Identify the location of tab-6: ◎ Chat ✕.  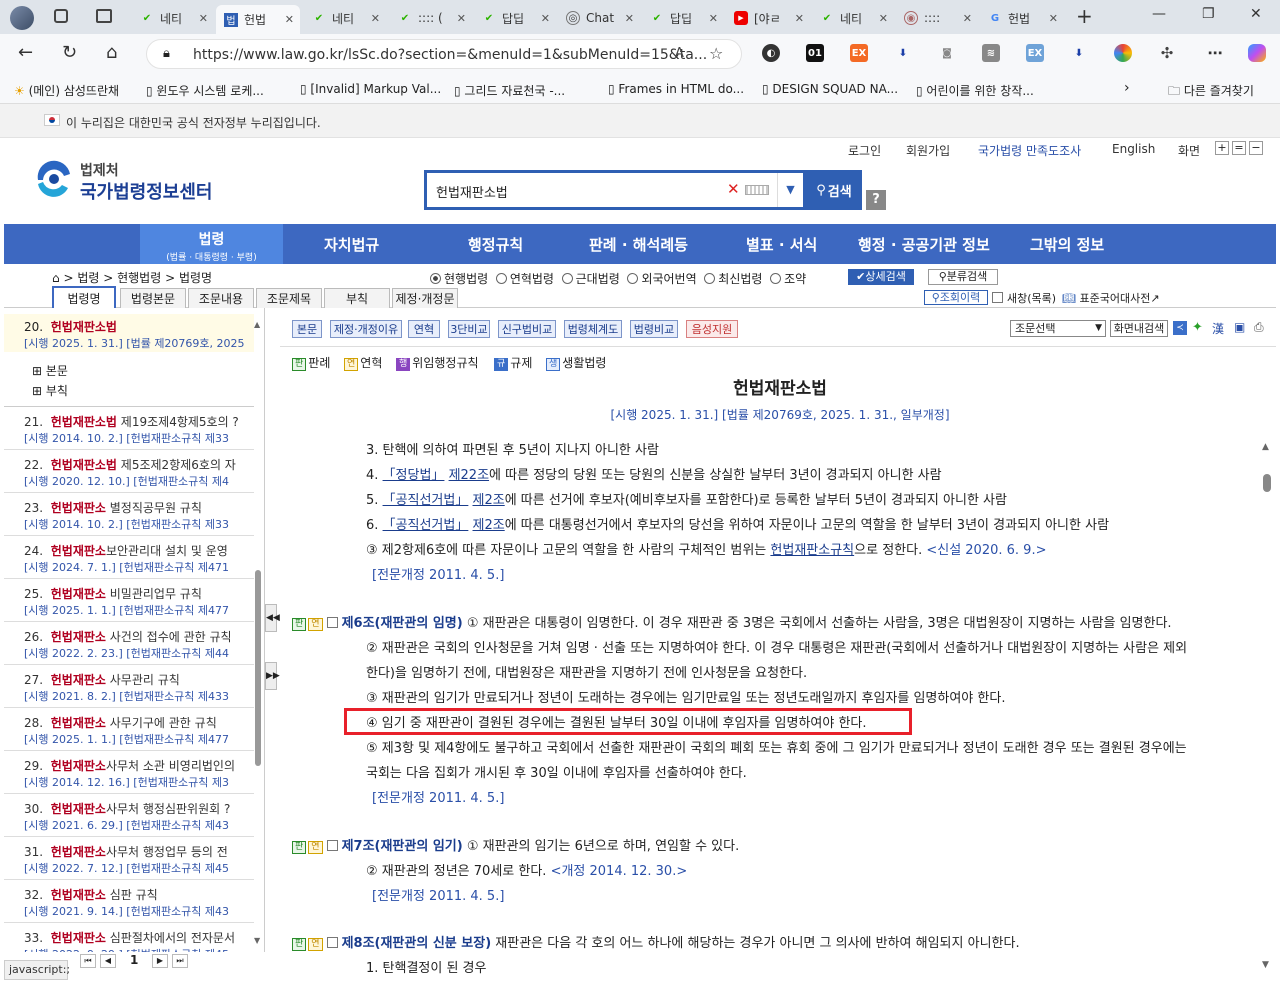
(599, 18).